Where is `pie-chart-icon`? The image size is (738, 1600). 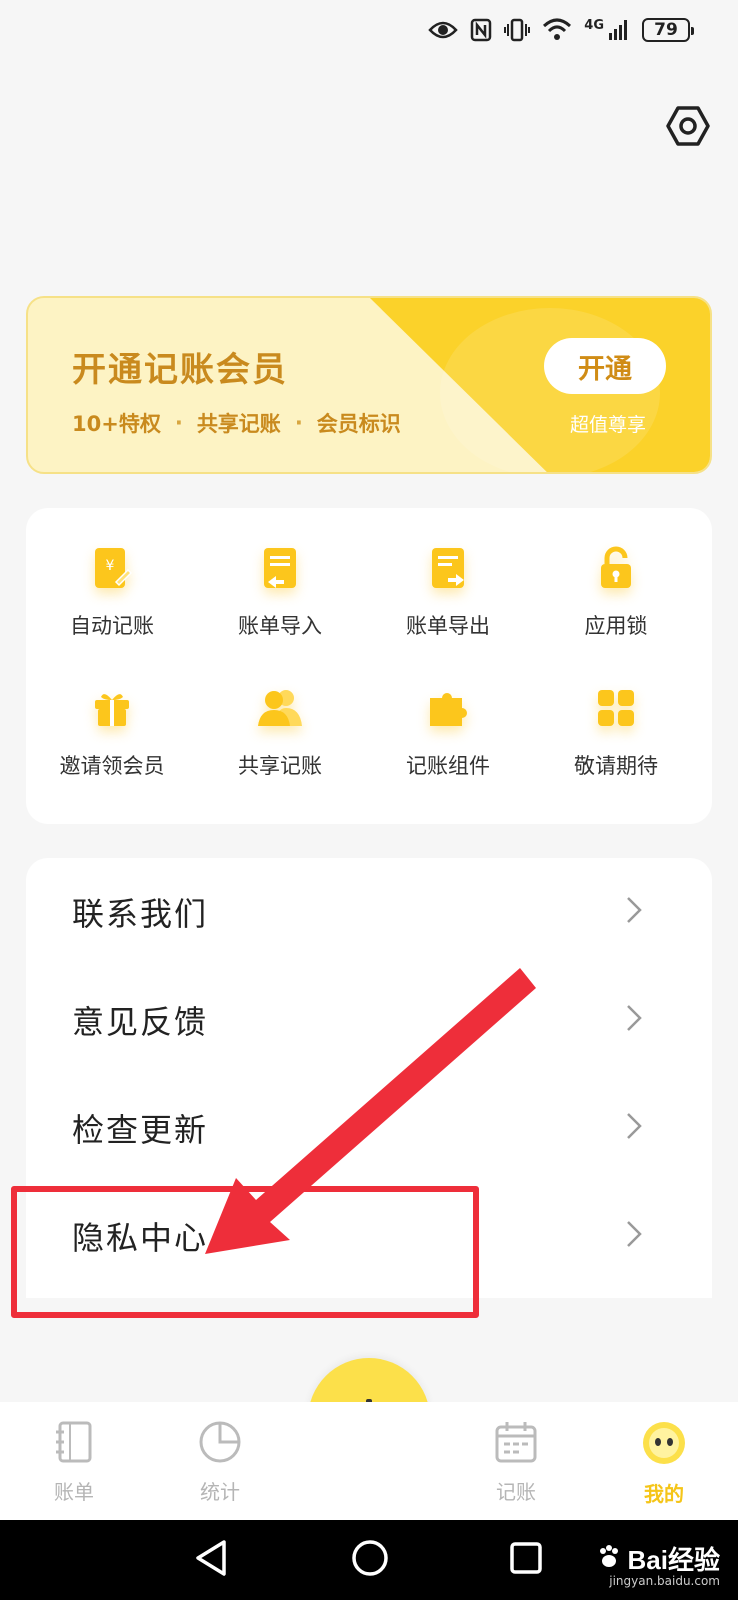
pie-chart-icon is located at coordinates (220, 1444).